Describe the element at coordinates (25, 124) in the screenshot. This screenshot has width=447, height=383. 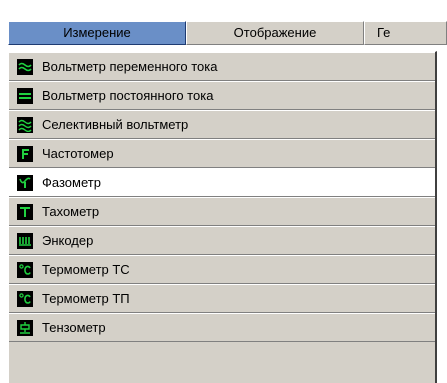
I see `selective-wave-icon` at that location.